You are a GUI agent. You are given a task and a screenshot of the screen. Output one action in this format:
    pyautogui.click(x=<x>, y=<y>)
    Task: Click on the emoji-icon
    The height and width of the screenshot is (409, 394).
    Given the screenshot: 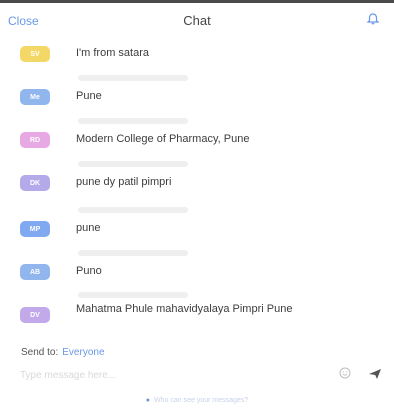 What is the action you would take?
    pyautogui.click(x=345, y=373)
    